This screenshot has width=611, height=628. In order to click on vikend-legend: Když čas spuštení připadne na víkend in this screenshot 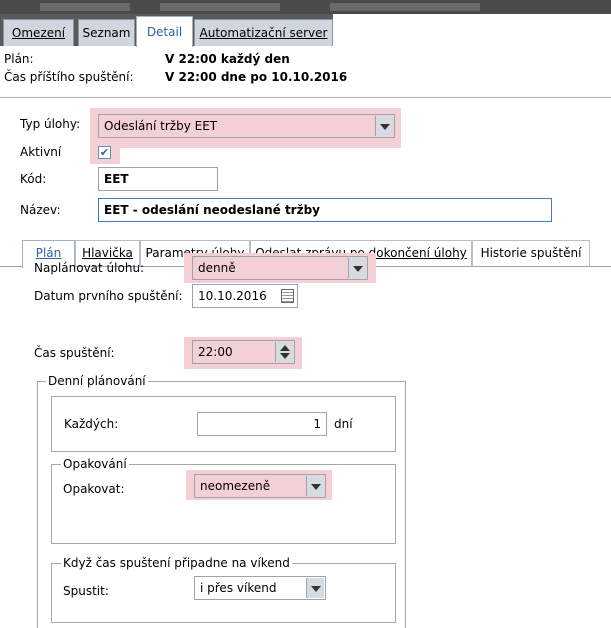, I will do `click(176, 563)`.